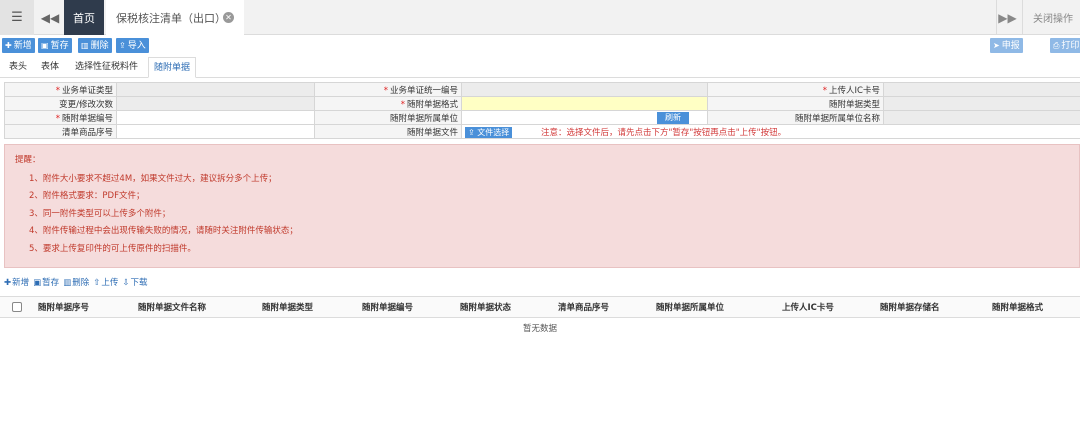 The width and height of the screenshot is (1080, 433). I want to click on label-list-item-no: 清单商品序号, so click(60, 131).